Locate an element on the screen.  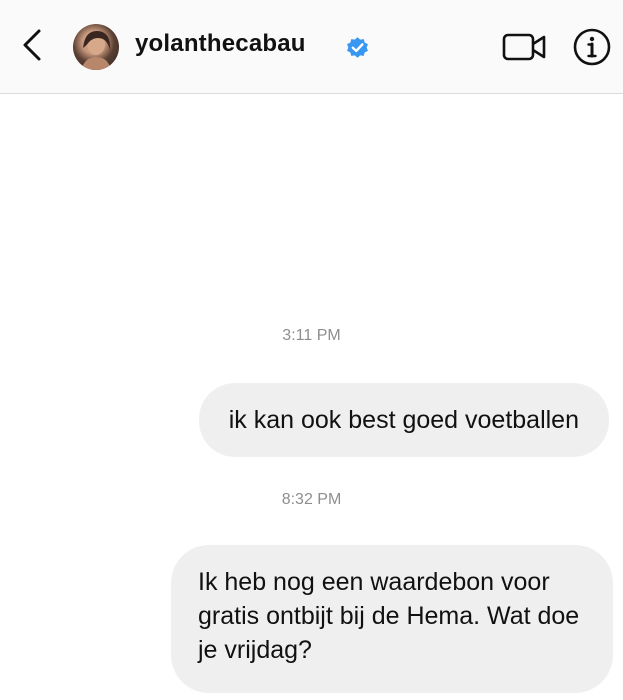
message-bubble: ik kan ook best goed voetballen is located at coordinates (403, 420).